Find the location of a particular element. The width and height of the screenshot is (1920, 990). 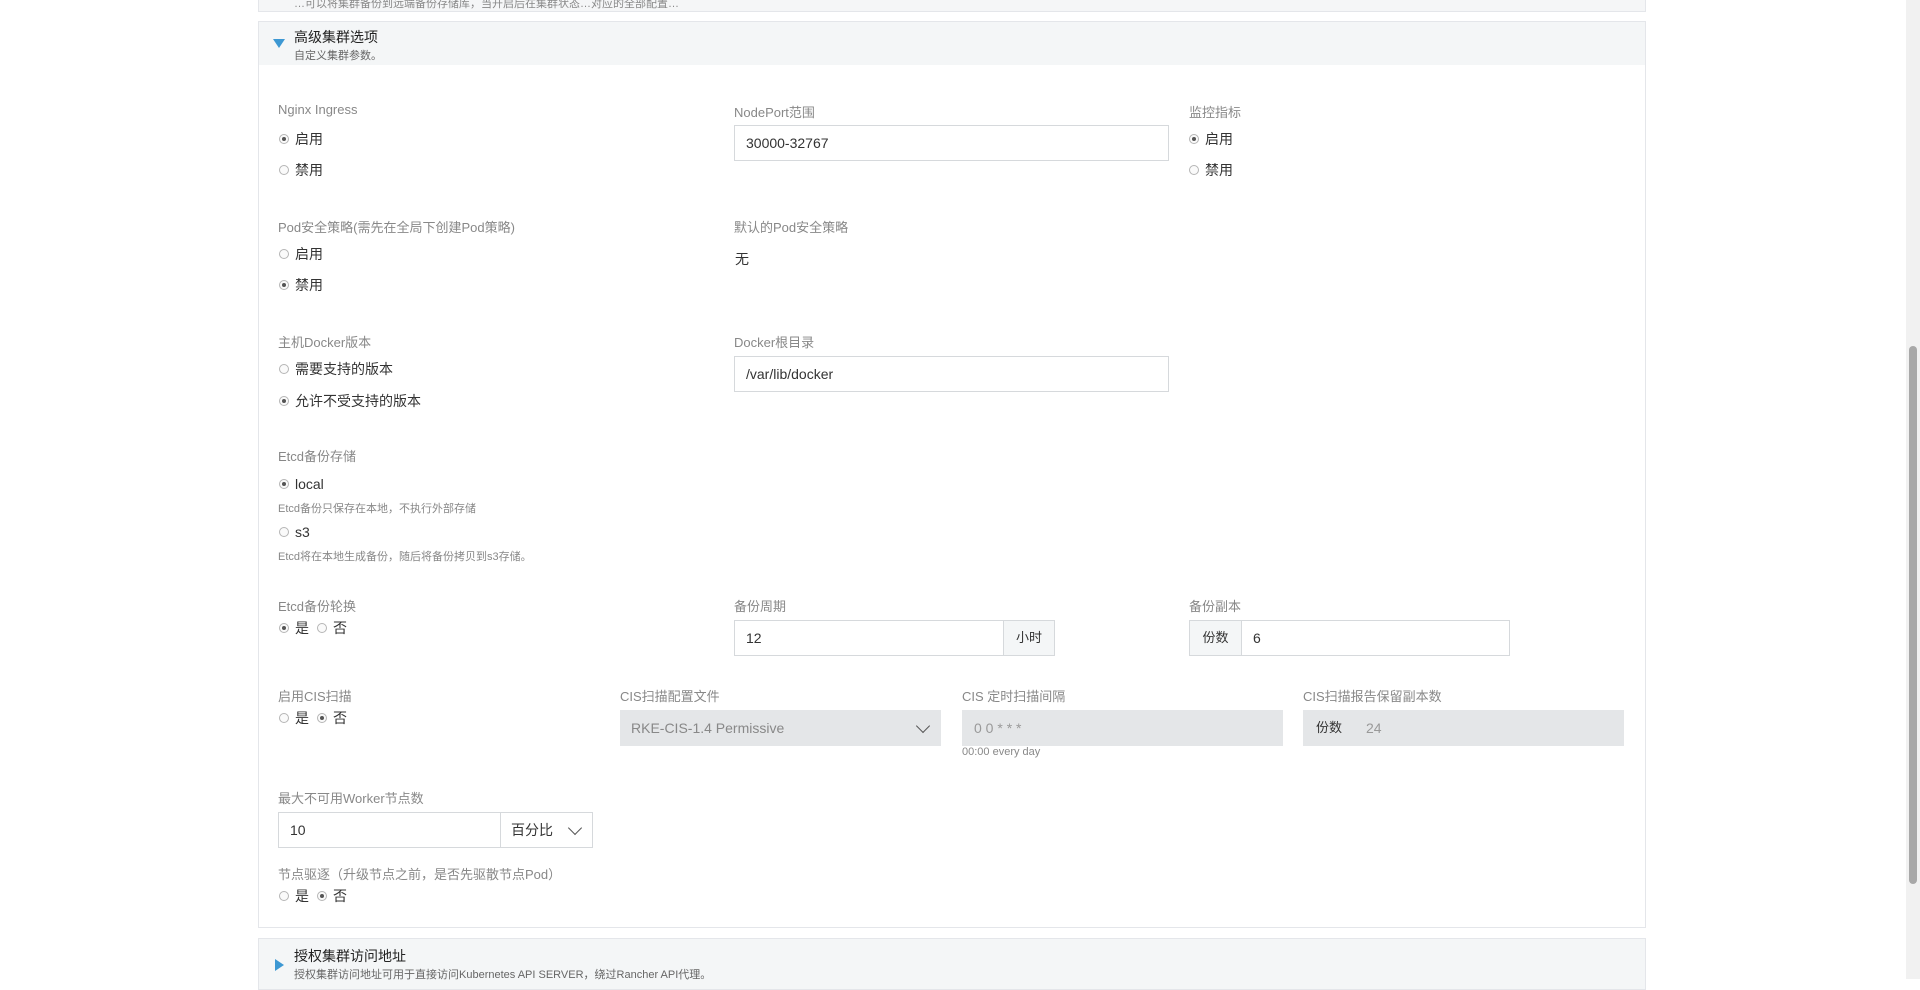

etcd-rotate-label: Etcd备份轮换 is located at coordinates (317, 606).